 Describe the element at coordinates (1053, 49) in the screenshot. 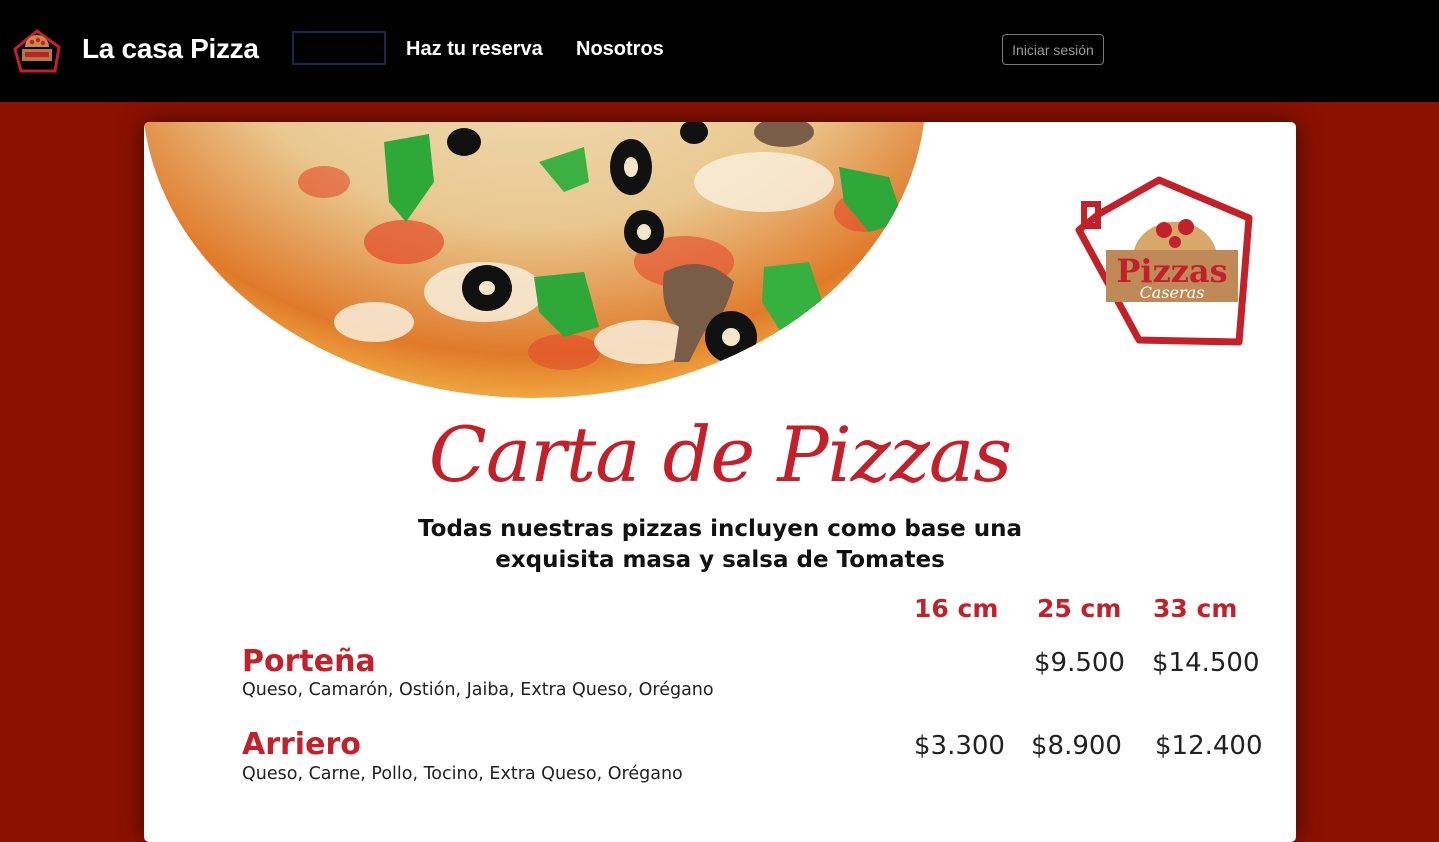

I see `login-button: Iniciar sesión` at that location.